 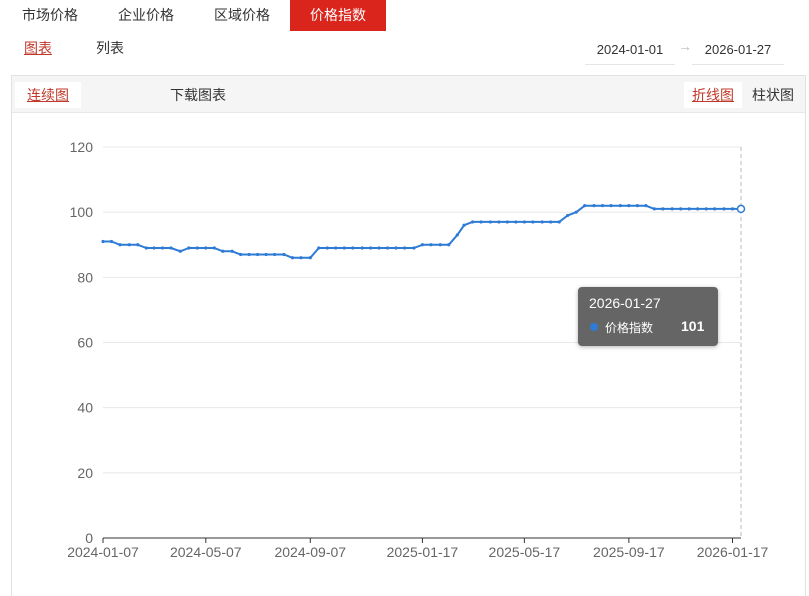 I want to click on series-line, so click(x=422, y=231).